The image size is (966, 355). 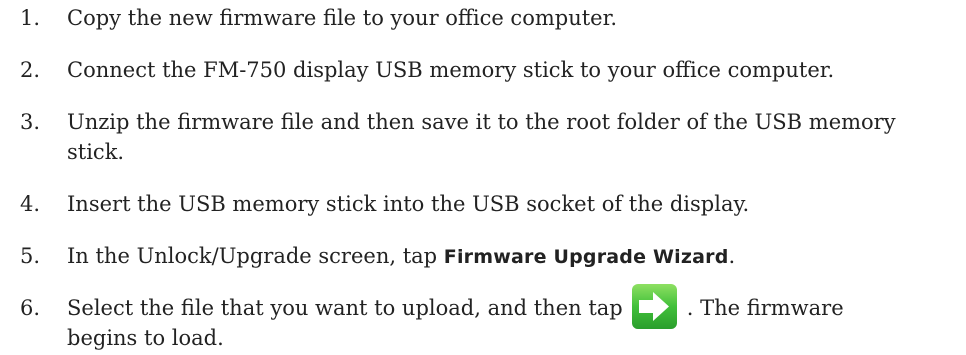 What do you see at coordinates (30, 308) in the screenshot?
I see `step-number: 6.` at bounding box center [30, 308].